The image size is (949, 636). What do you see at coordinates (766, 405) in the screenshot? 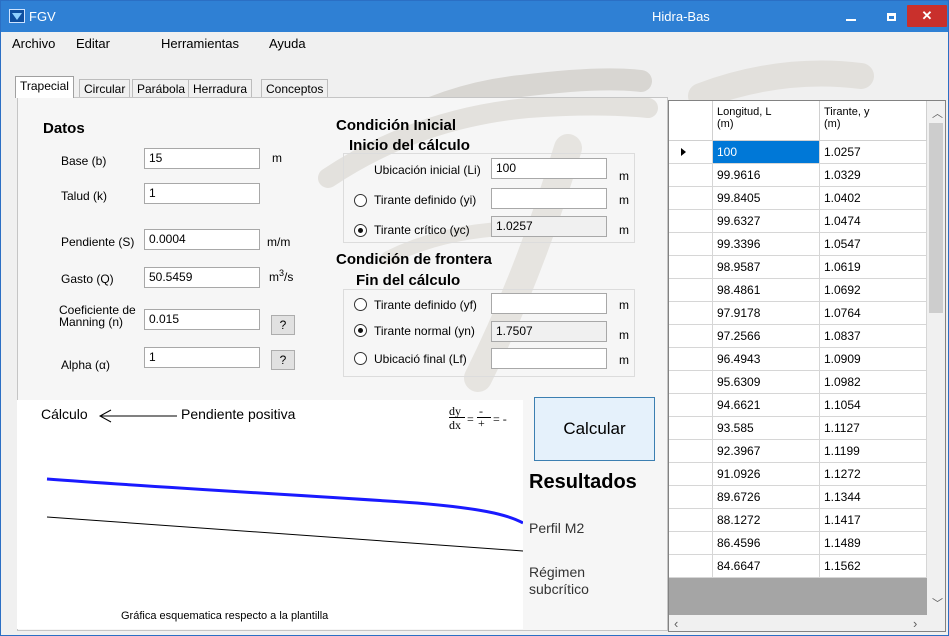
I see `cell-longitud: 94.6621` at bounding box center [766, 405].